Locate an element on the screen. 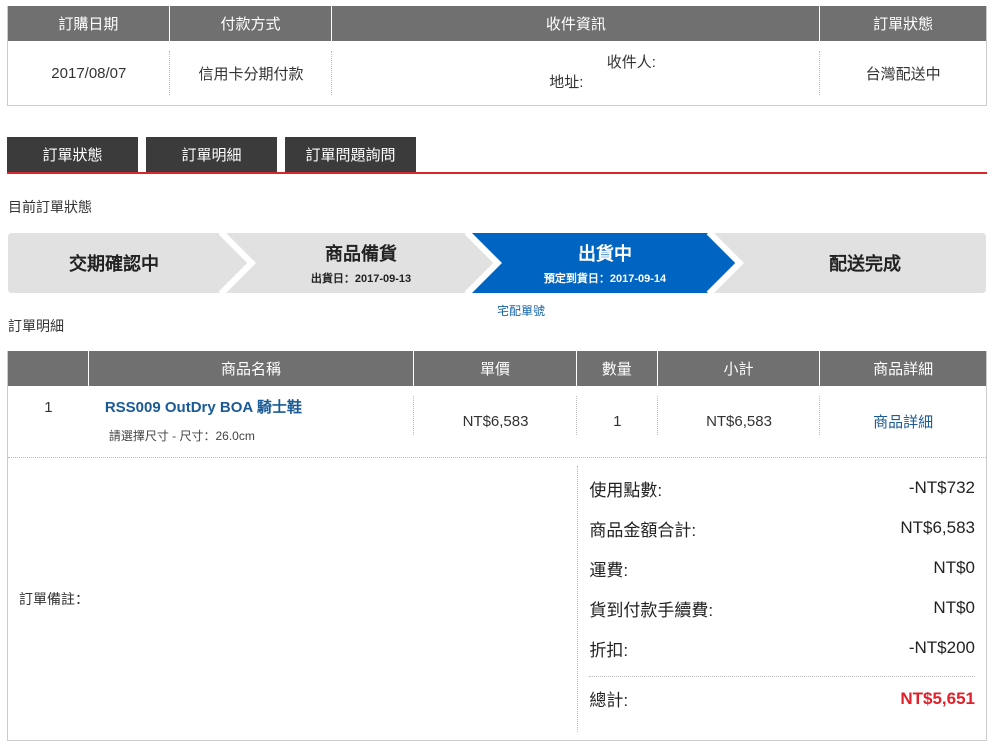  item-name-cell: RSS009 OutDry BOA 騎士鞋 請選擇尺寸 - 尺寸：26.0cm is located at coordinates (252, 421).